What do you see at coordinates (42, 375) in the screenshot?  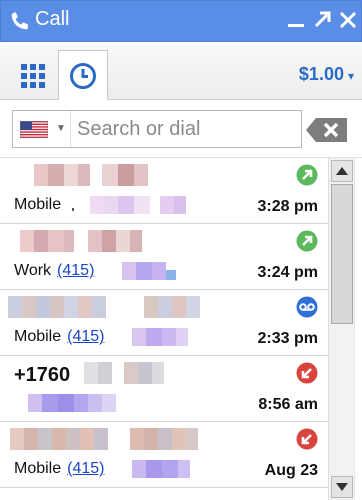 I see `caller-number: +1760` at bounding box center [42, 375].